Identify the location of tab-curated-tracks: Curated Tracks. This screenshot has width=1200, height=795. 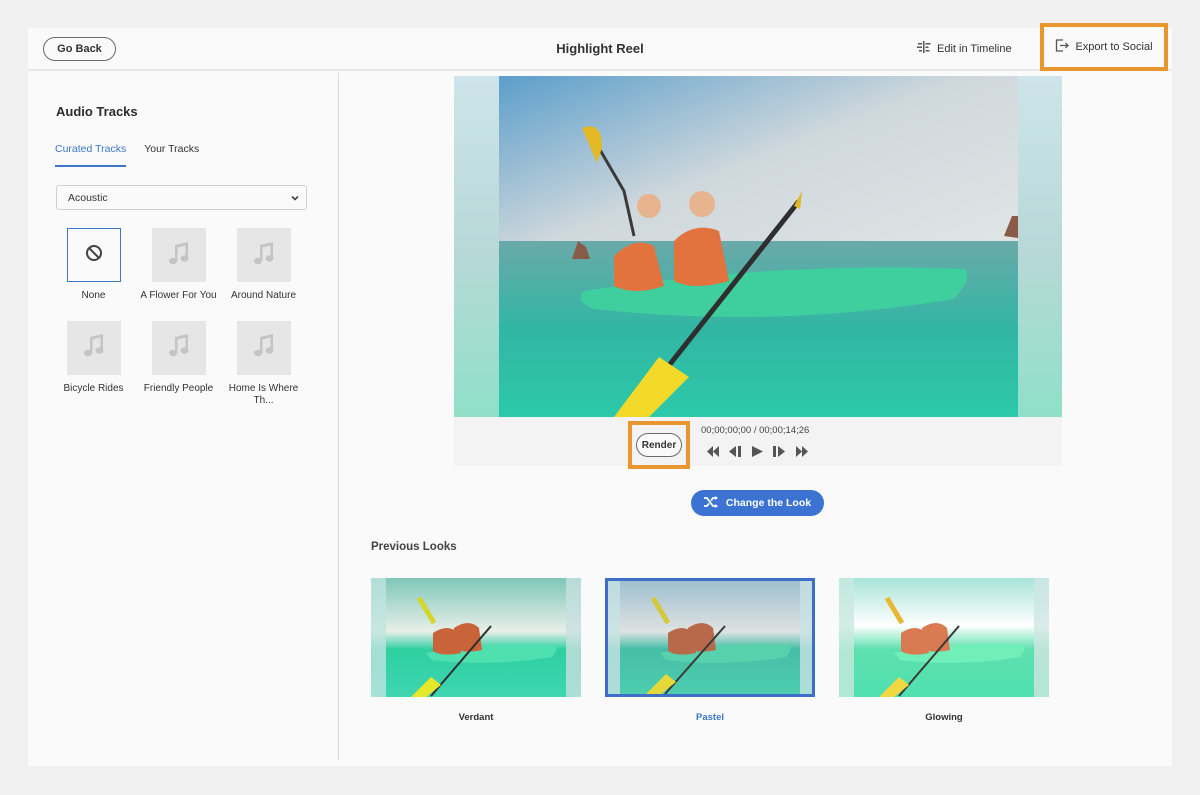
(91, 155).